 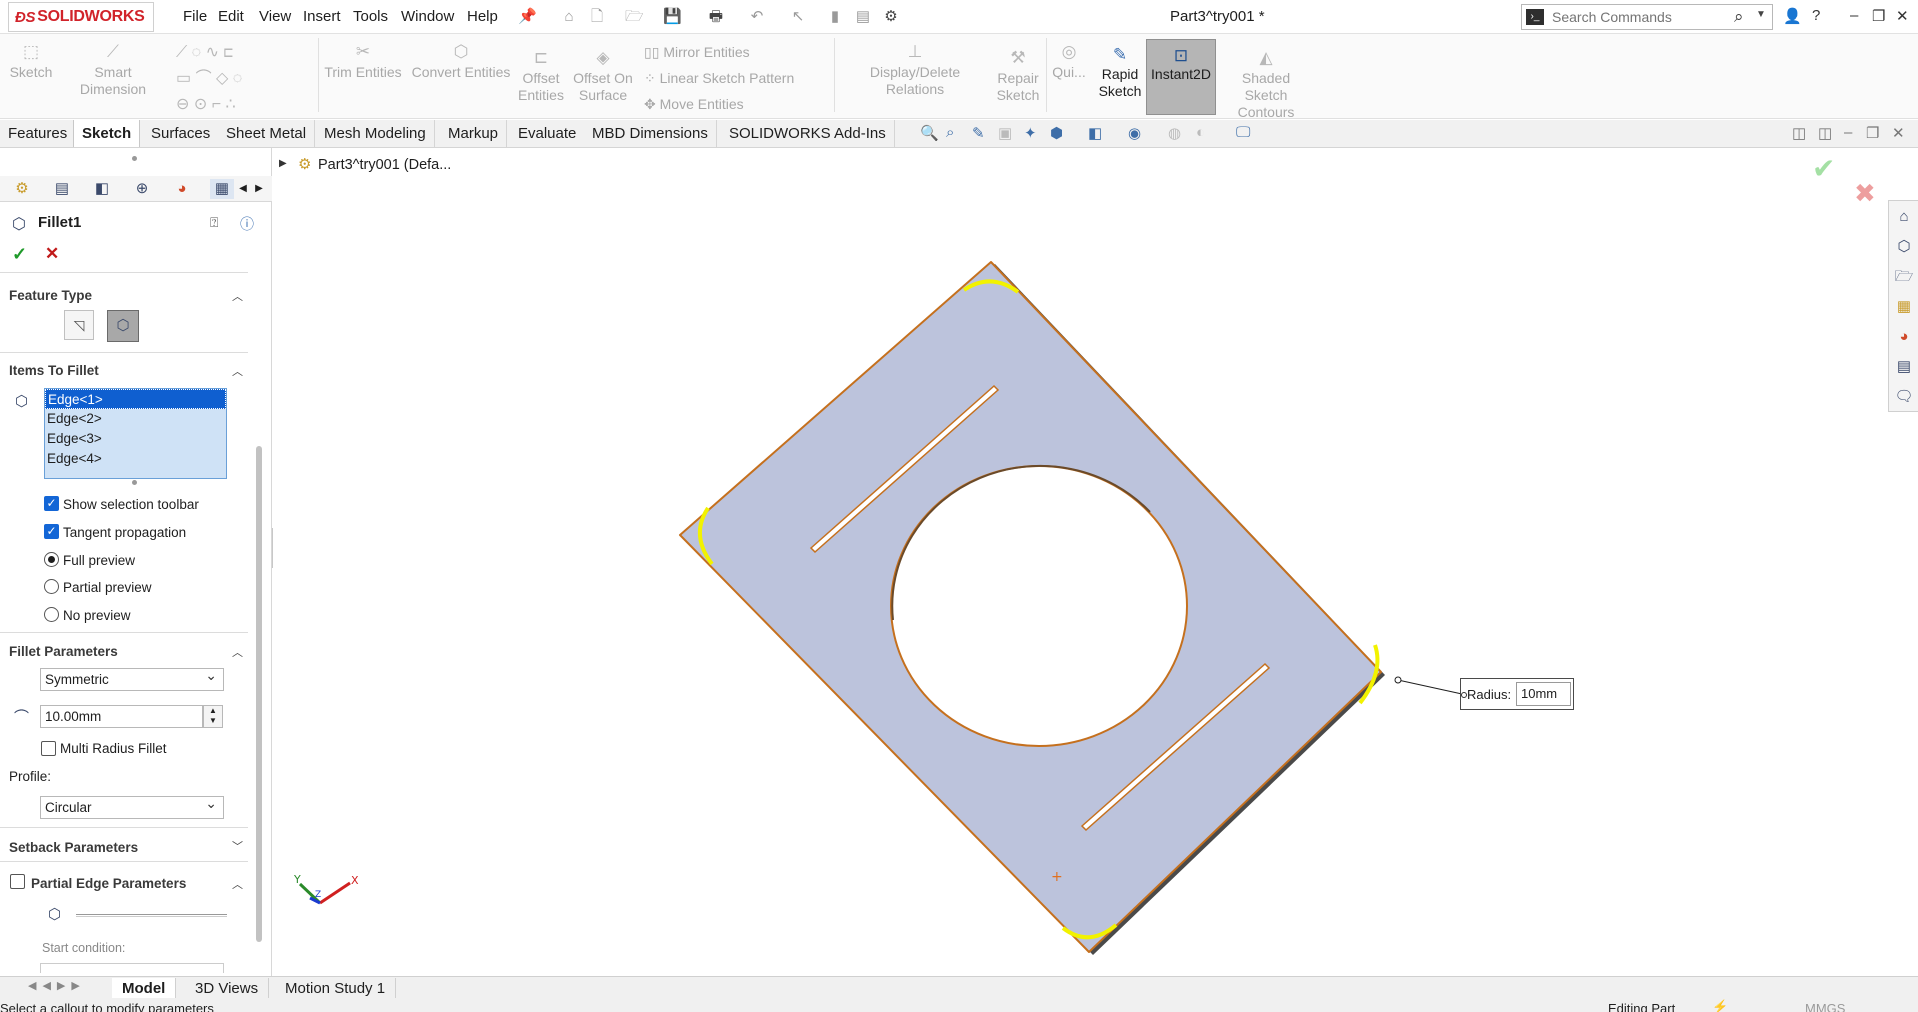 I want to click on status-message: Select a callout to modify parameters, so click(x=107, y=1006).